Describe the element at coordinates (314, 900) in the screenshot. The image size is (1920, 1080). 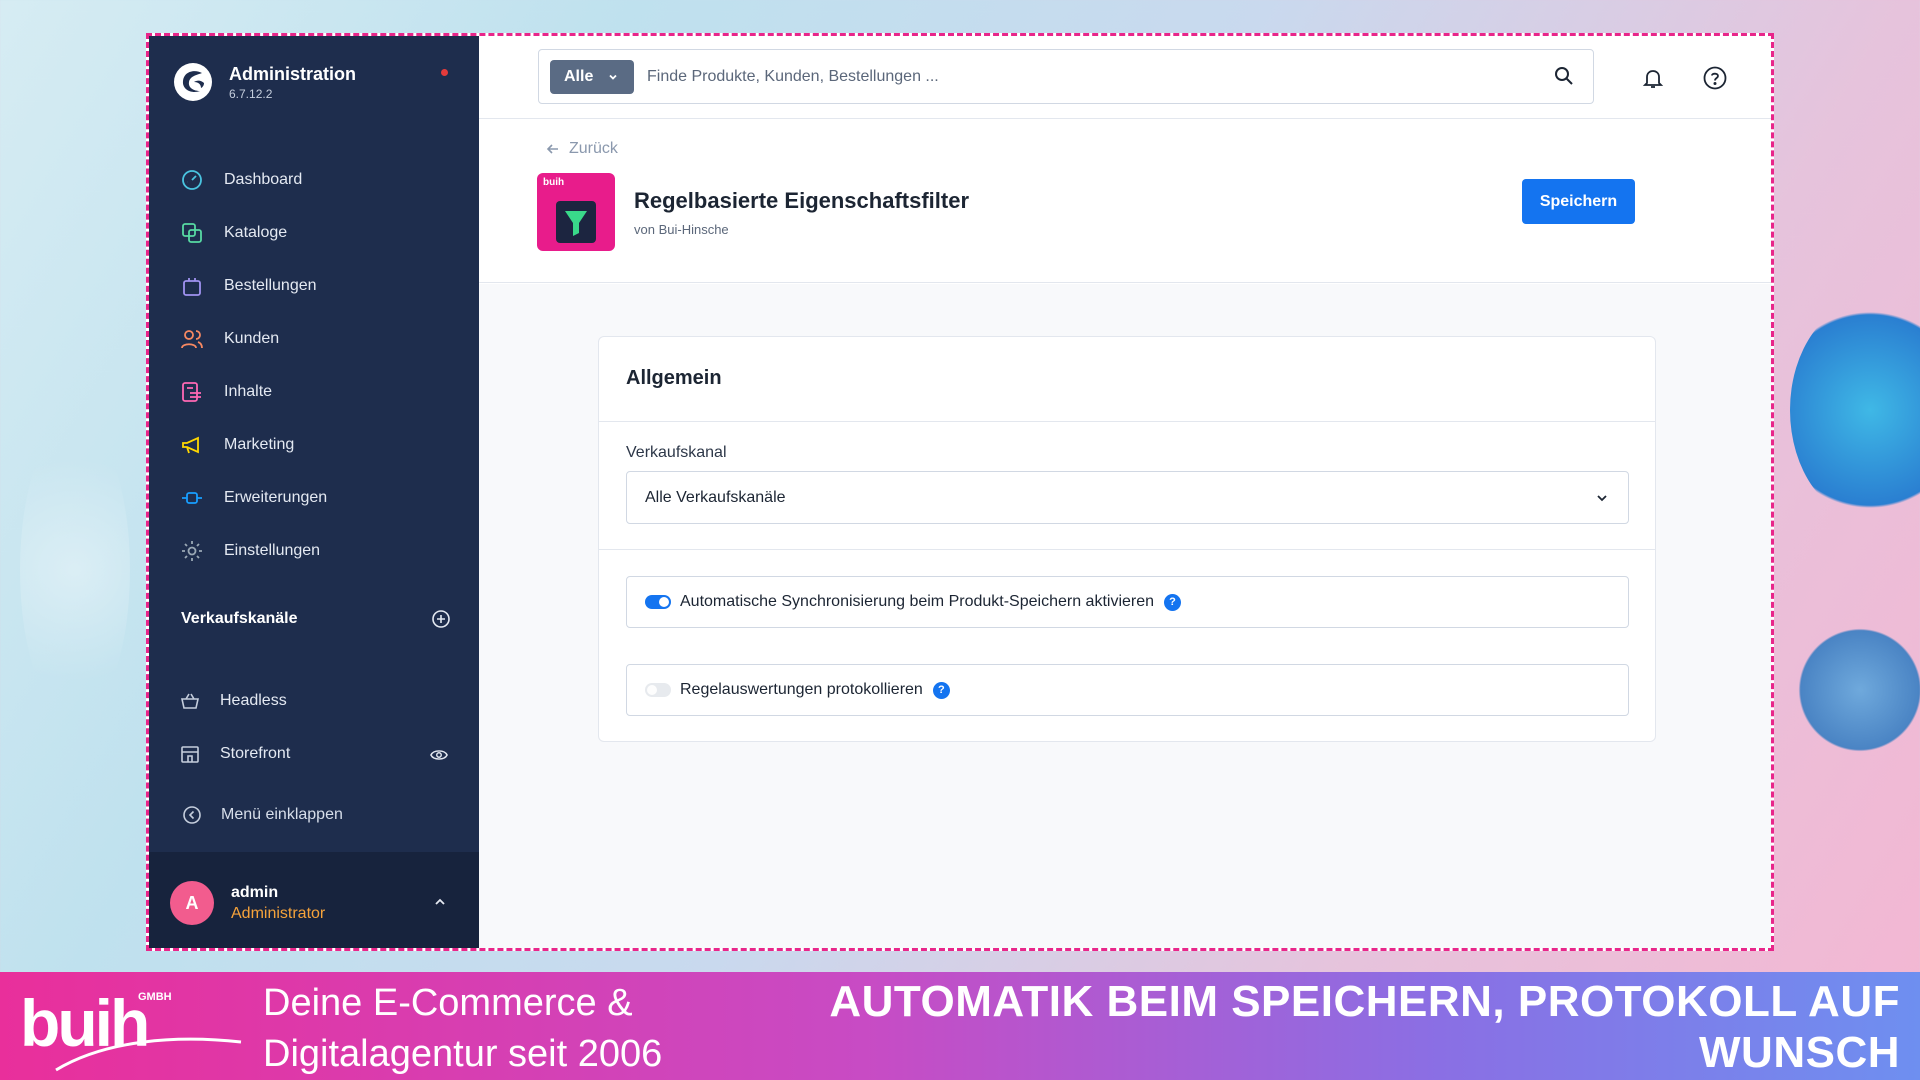
I see `user-menu: A admin Administrator` at that location.